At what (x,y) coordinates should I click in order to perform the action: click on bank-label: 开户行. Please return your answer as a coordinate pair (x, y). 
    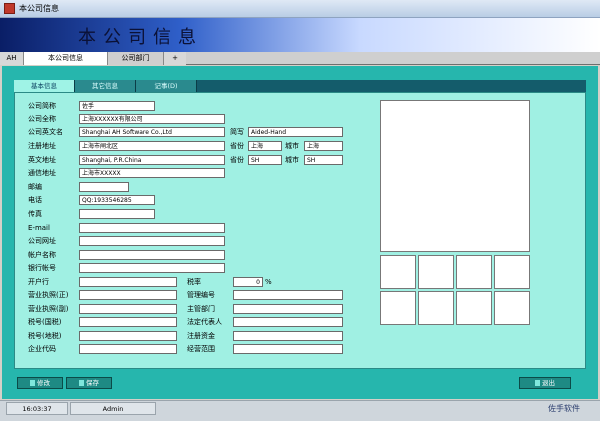
    Looking at the image, I should click on (38, 282).